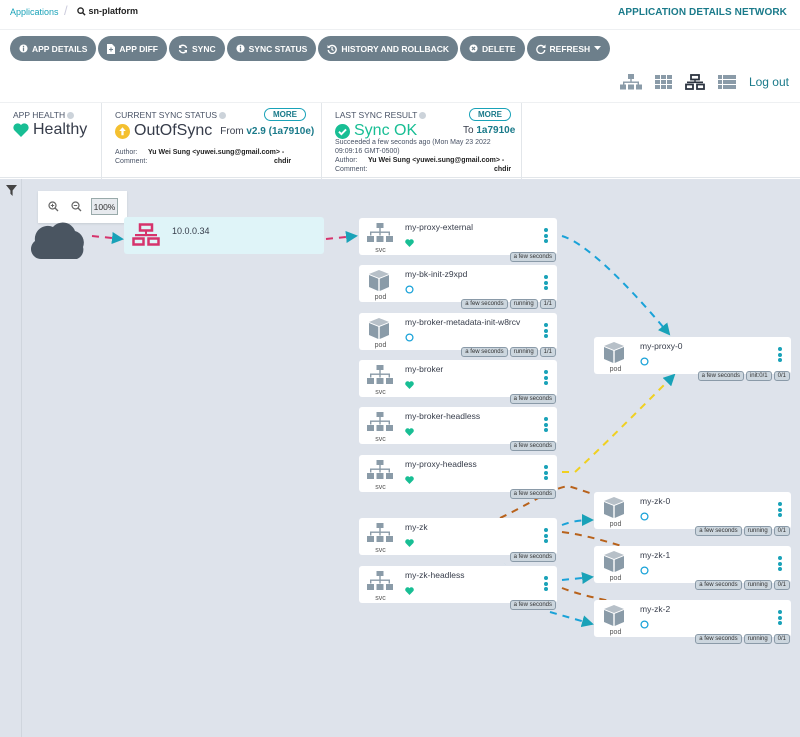 Image resolution: width=800 pixels, height=737 pixels. I want to click on last-sync-comment-label: Comment:, so click(351, 169).